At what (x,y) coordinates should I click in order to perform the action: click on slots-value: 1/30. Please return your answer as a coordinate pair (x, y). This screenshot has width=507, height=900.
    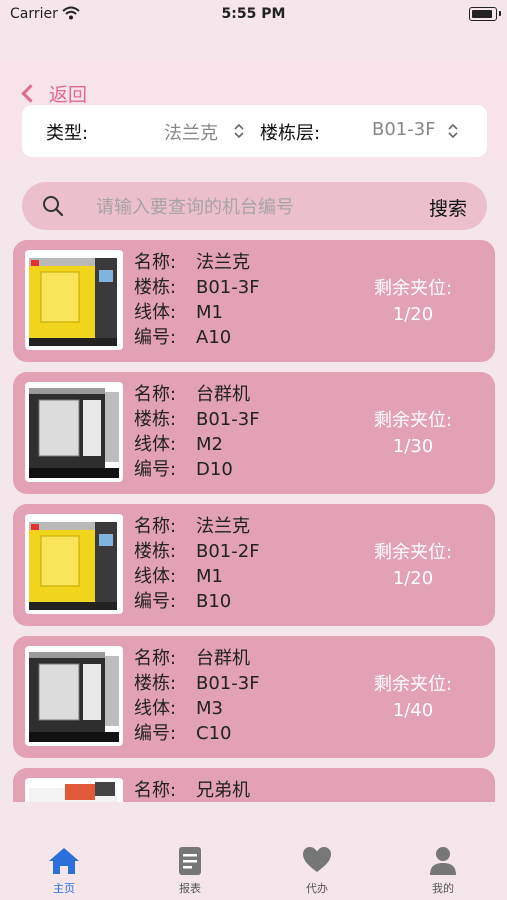
    Looking at the image, I should click on (413, 446).